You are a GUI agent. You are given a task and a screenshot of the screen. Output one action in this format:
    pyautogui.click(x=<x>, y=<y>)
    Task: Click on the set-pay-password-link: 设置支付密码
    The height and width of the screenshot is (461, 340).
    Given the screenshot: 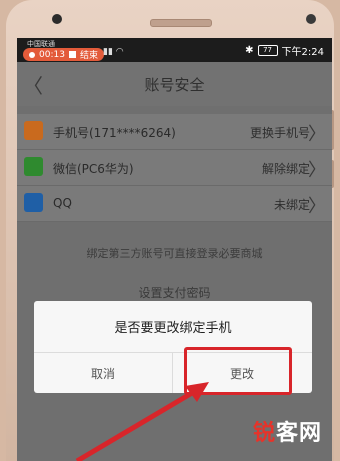 What is the action you would take?
    pyautogui.click(x=174, y=292)
    